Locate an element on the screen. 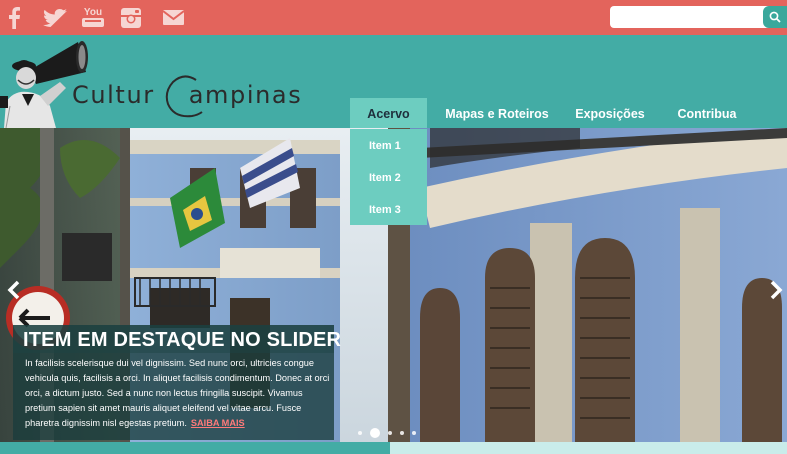 The image size is (787, 454). youtube-icon: You is located at coordinates (93, 17).